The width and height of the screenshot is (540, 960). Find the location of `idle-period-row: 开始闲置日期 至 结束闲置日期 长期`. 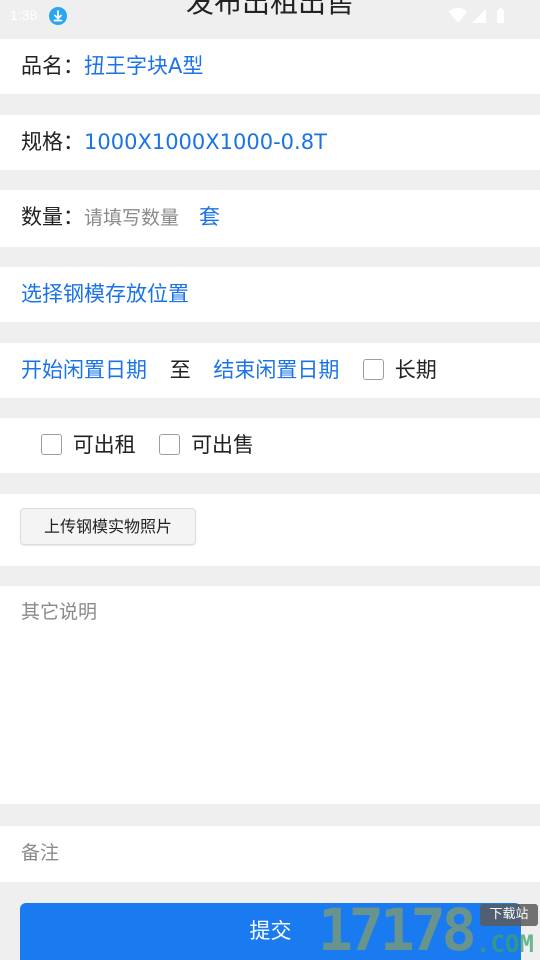

idle-period-row: 开始闲置日期 至 结束闲置日期 长期 is located at coordinates (270, 370).